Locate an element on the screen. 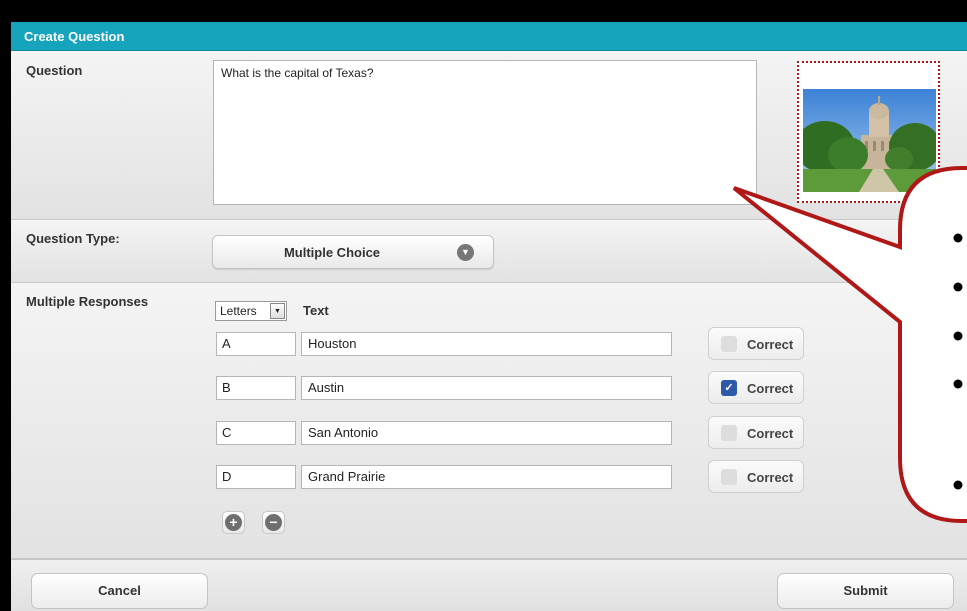 The image size is (967, 611). question-type-label: Question Type: is located at coordinates (73, 238).